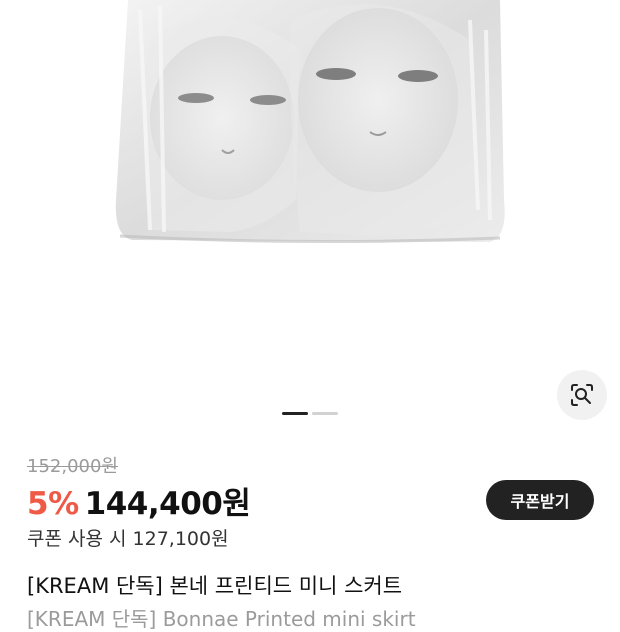 The image size is (620, 632). What do you see at coordinates (53, 504) in the screenshot?
I see `discount-rate: 5%` at bounding box center [53, 504].